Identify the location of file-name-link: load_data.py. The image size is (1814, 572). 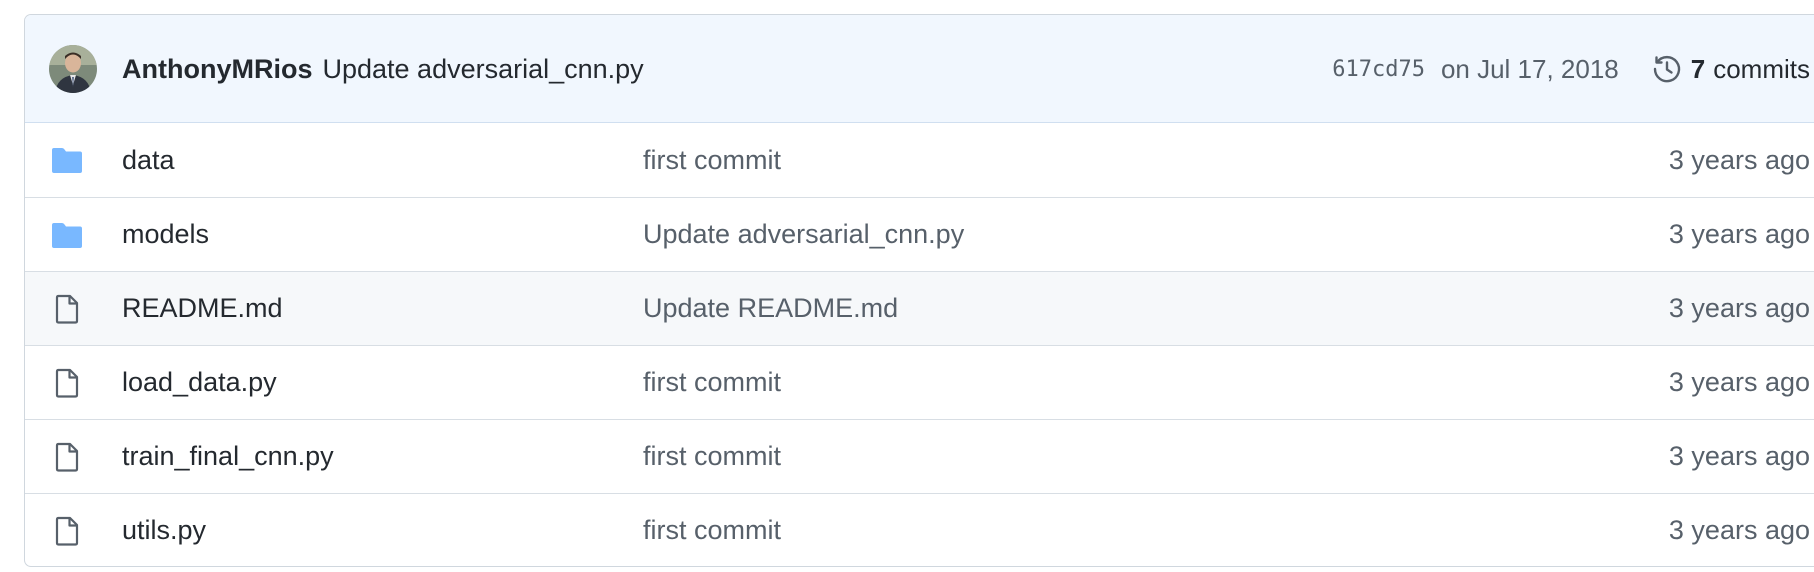
(199, 382).